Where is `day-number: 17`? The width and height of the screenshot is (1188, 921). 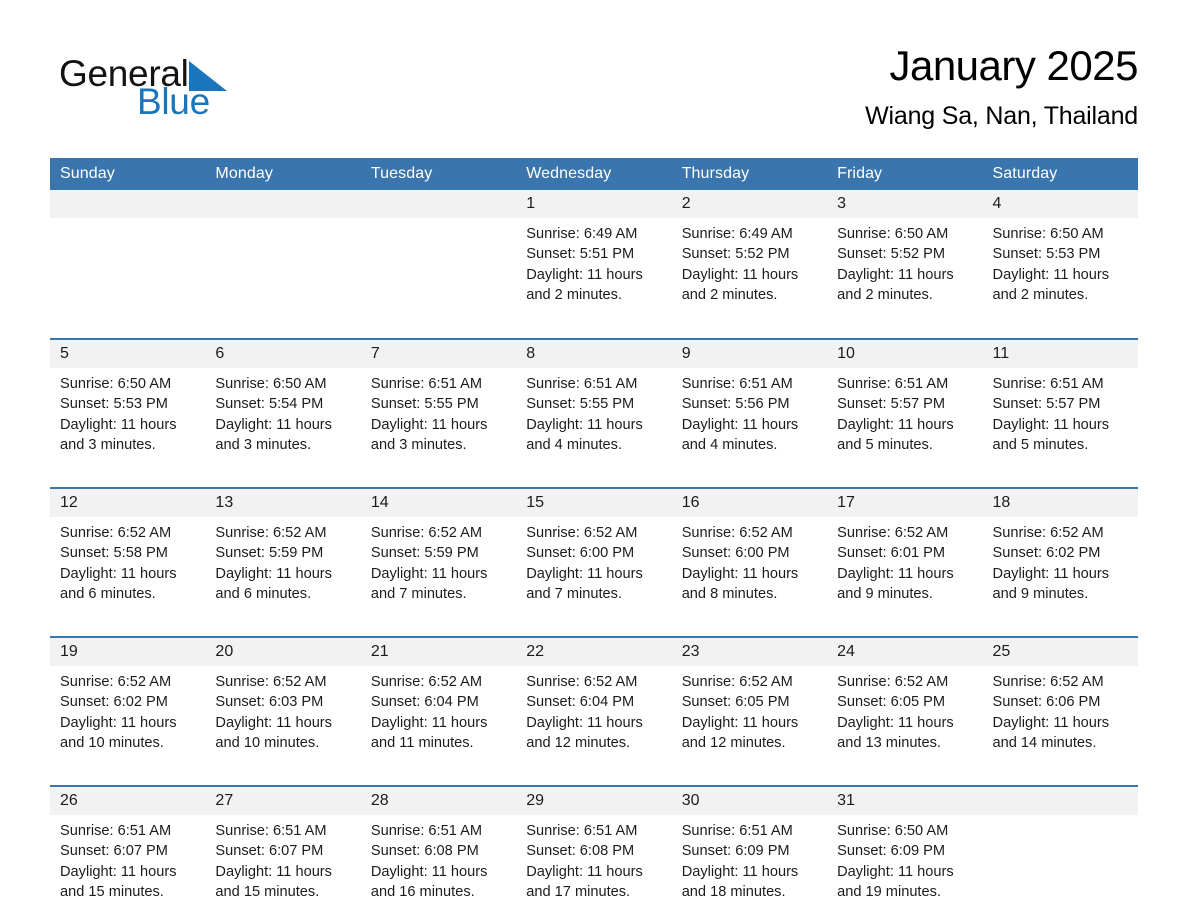
day-number: 17 is located at coordinates (905, 503).